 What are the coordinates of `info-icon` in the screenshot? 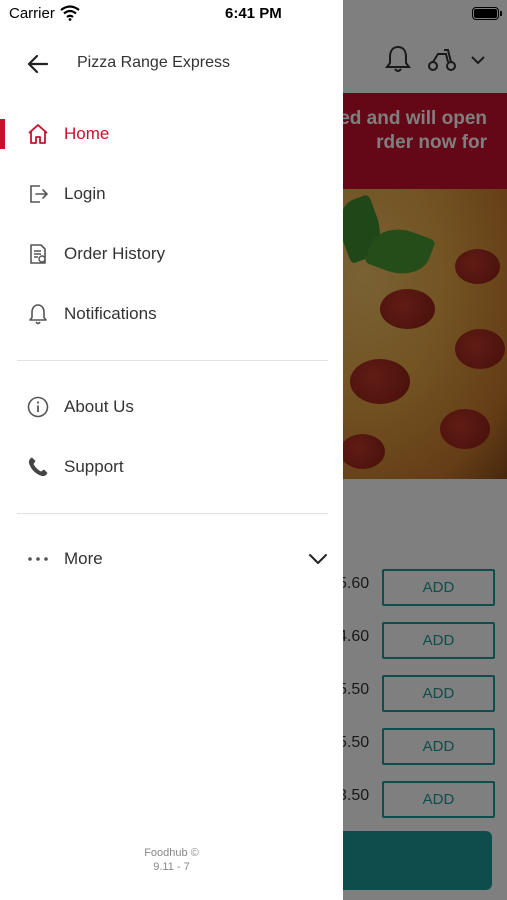 It's located at (38, 407).